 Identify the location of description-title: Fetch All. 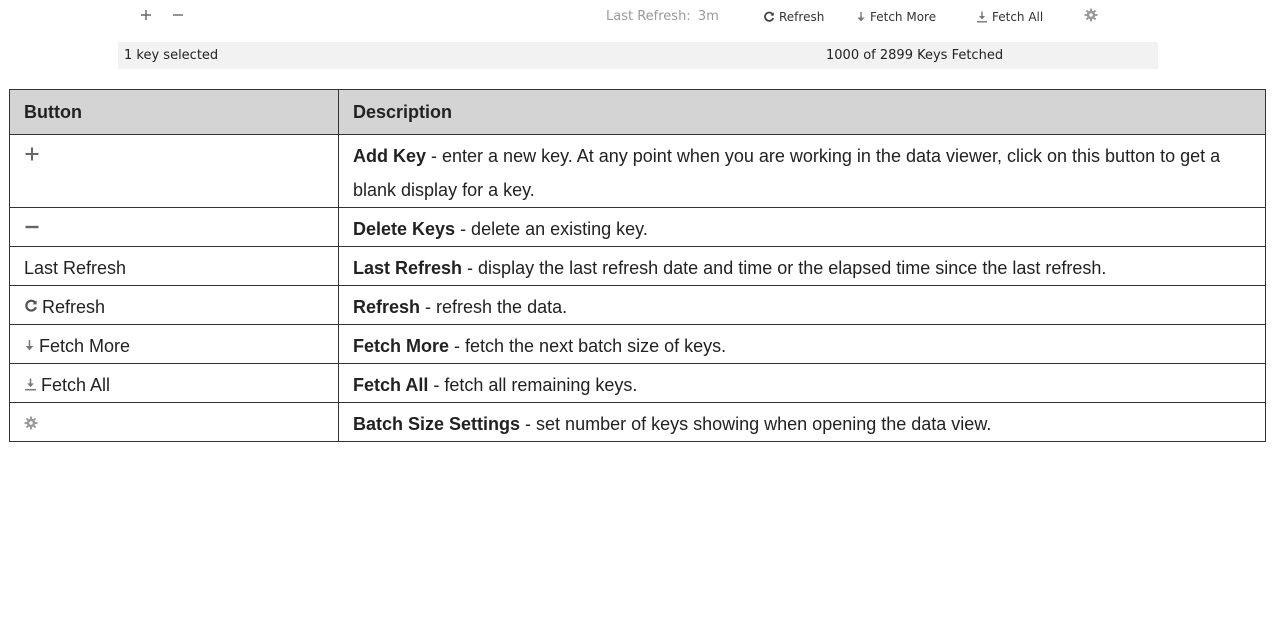
(391, 385).